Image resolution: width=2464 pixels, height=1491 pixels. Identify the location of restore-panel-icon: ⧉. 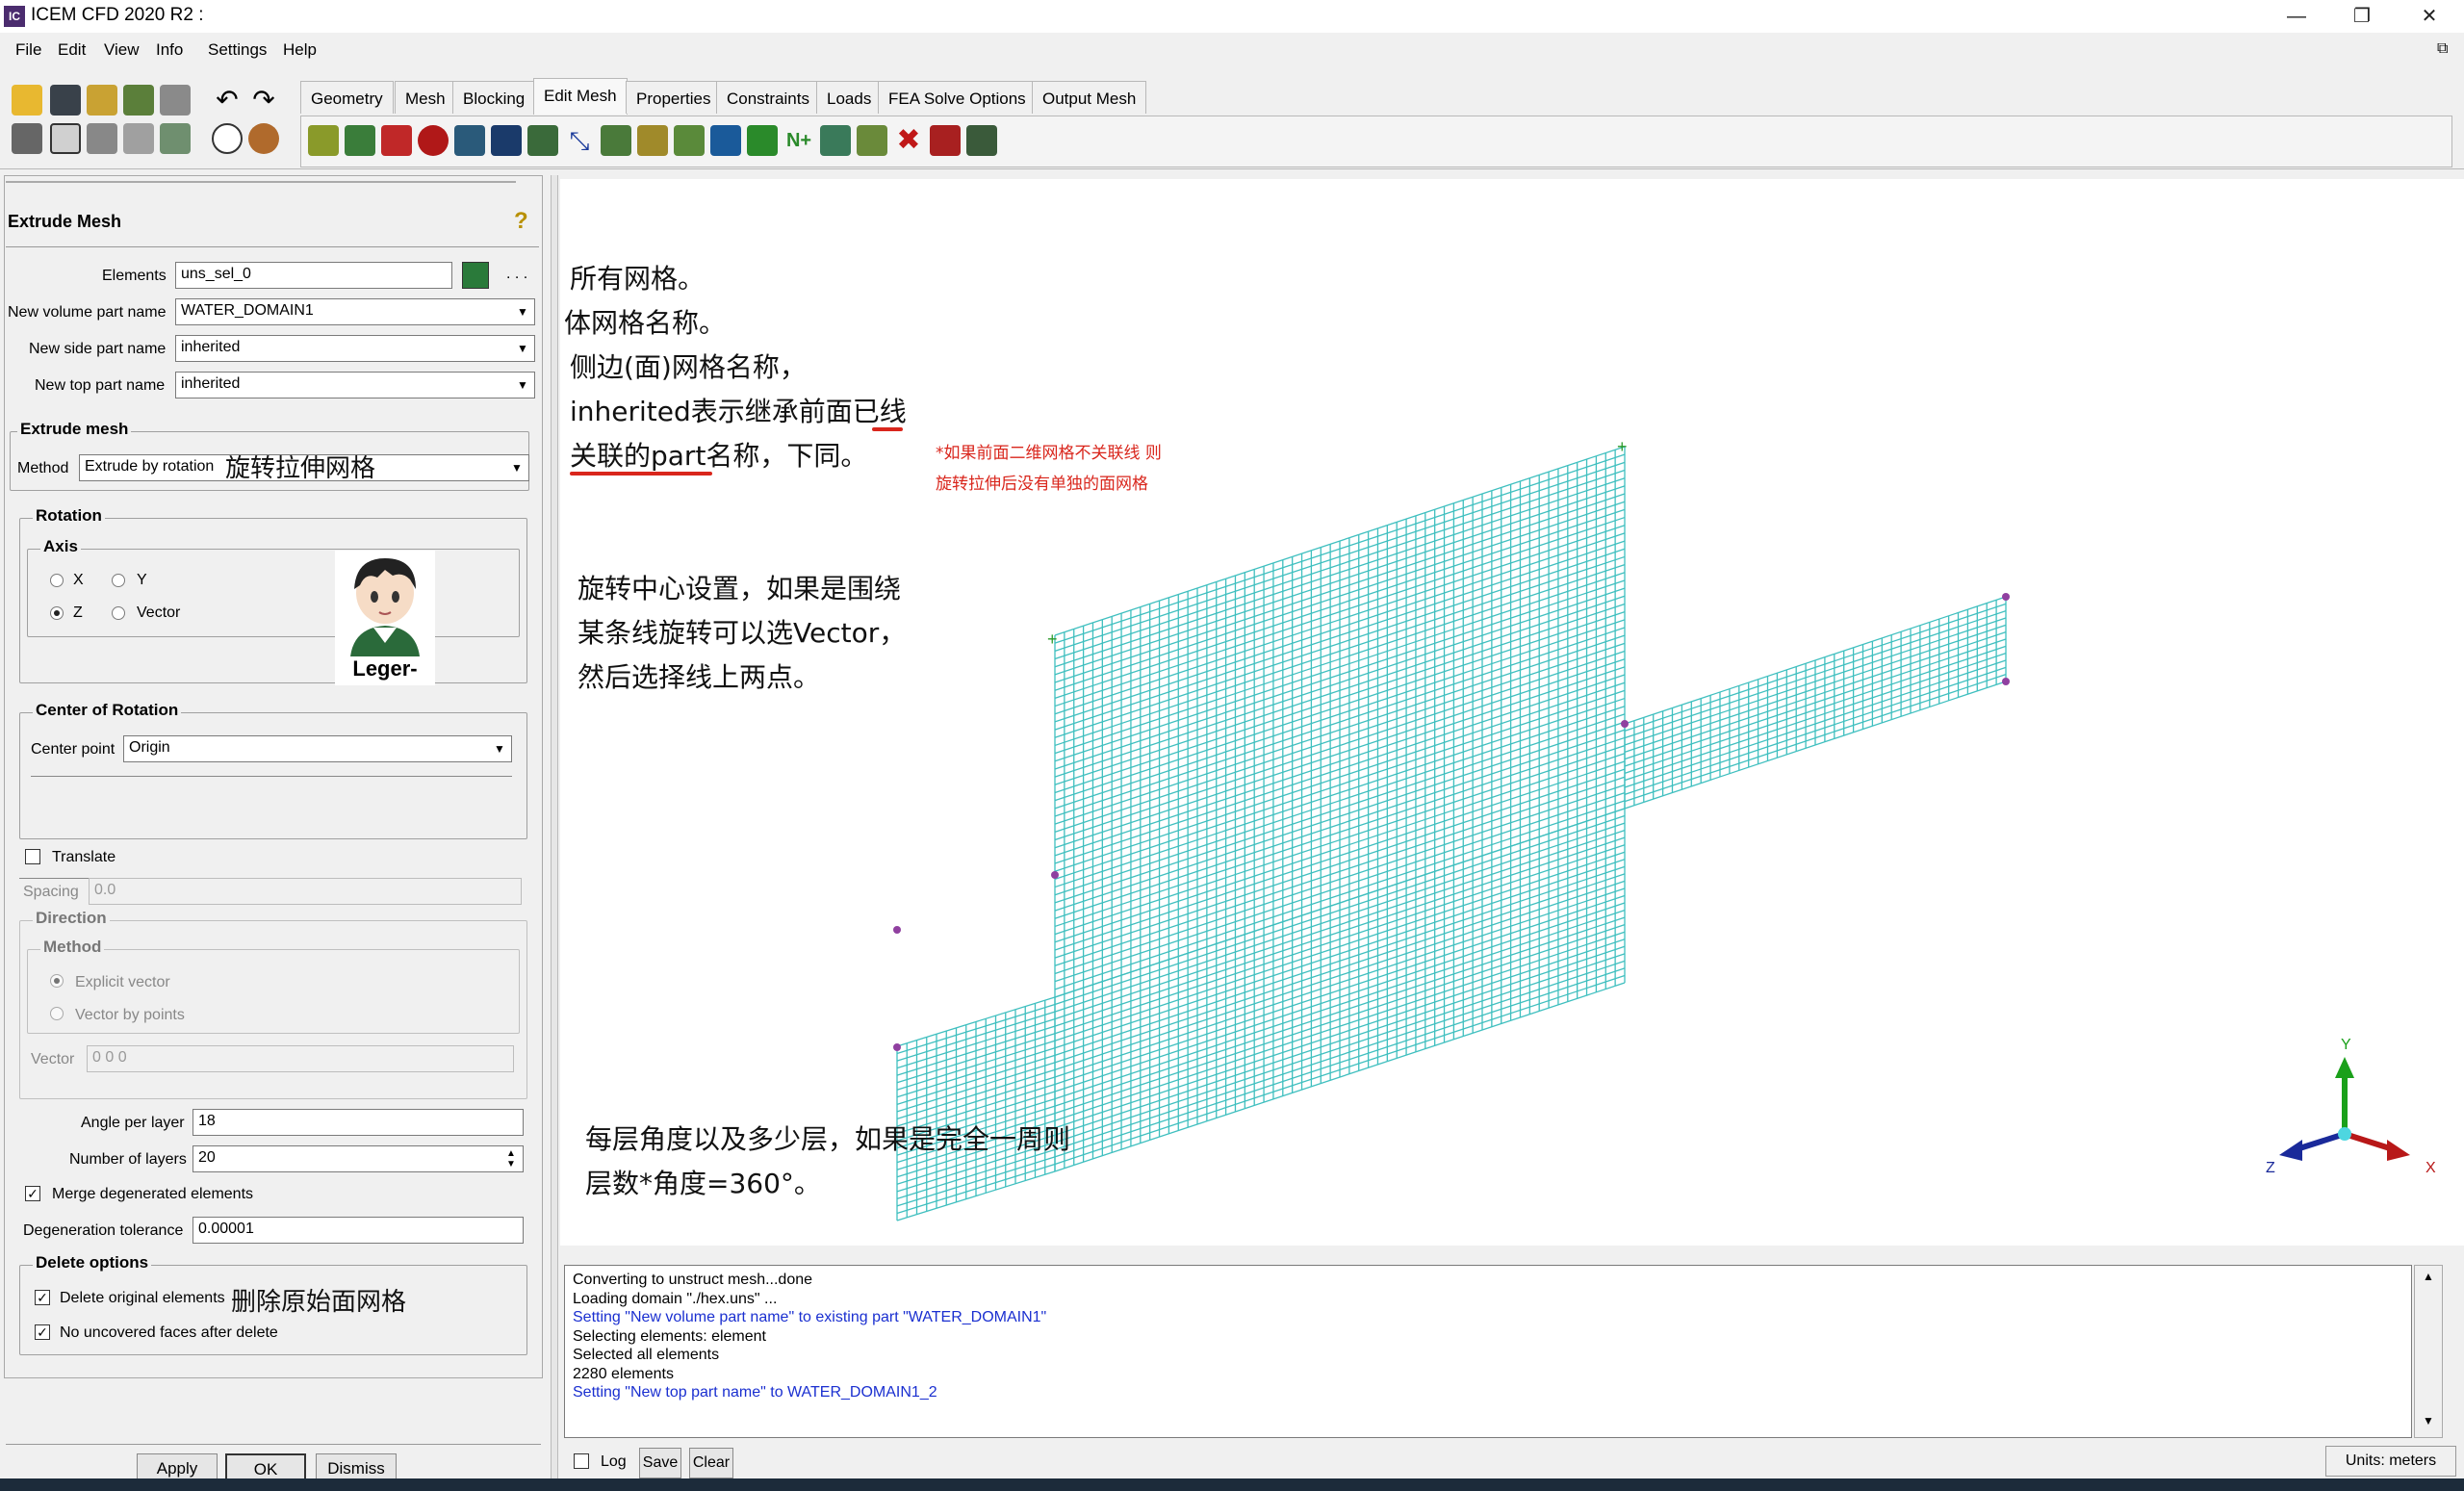
(2446, 50).